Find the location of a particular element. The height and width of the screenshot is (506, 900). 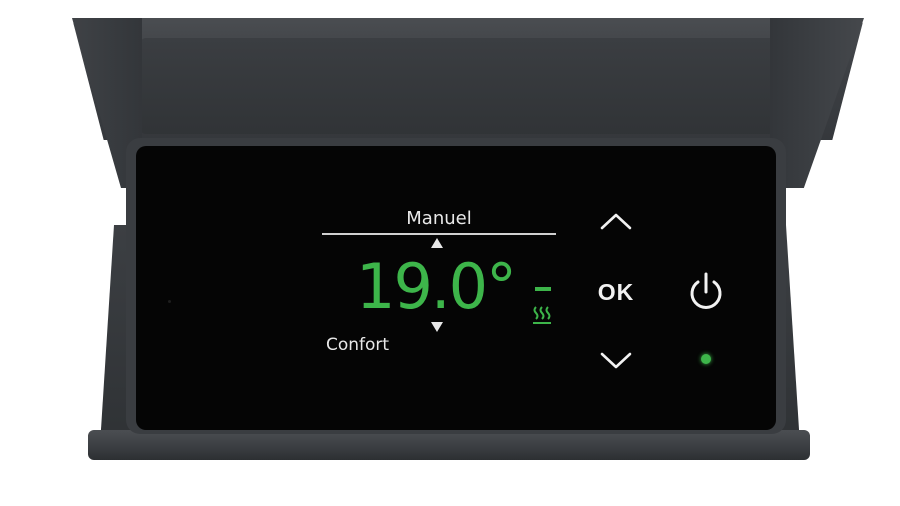

chevron-up-icon is located at coordinates (616, 221).